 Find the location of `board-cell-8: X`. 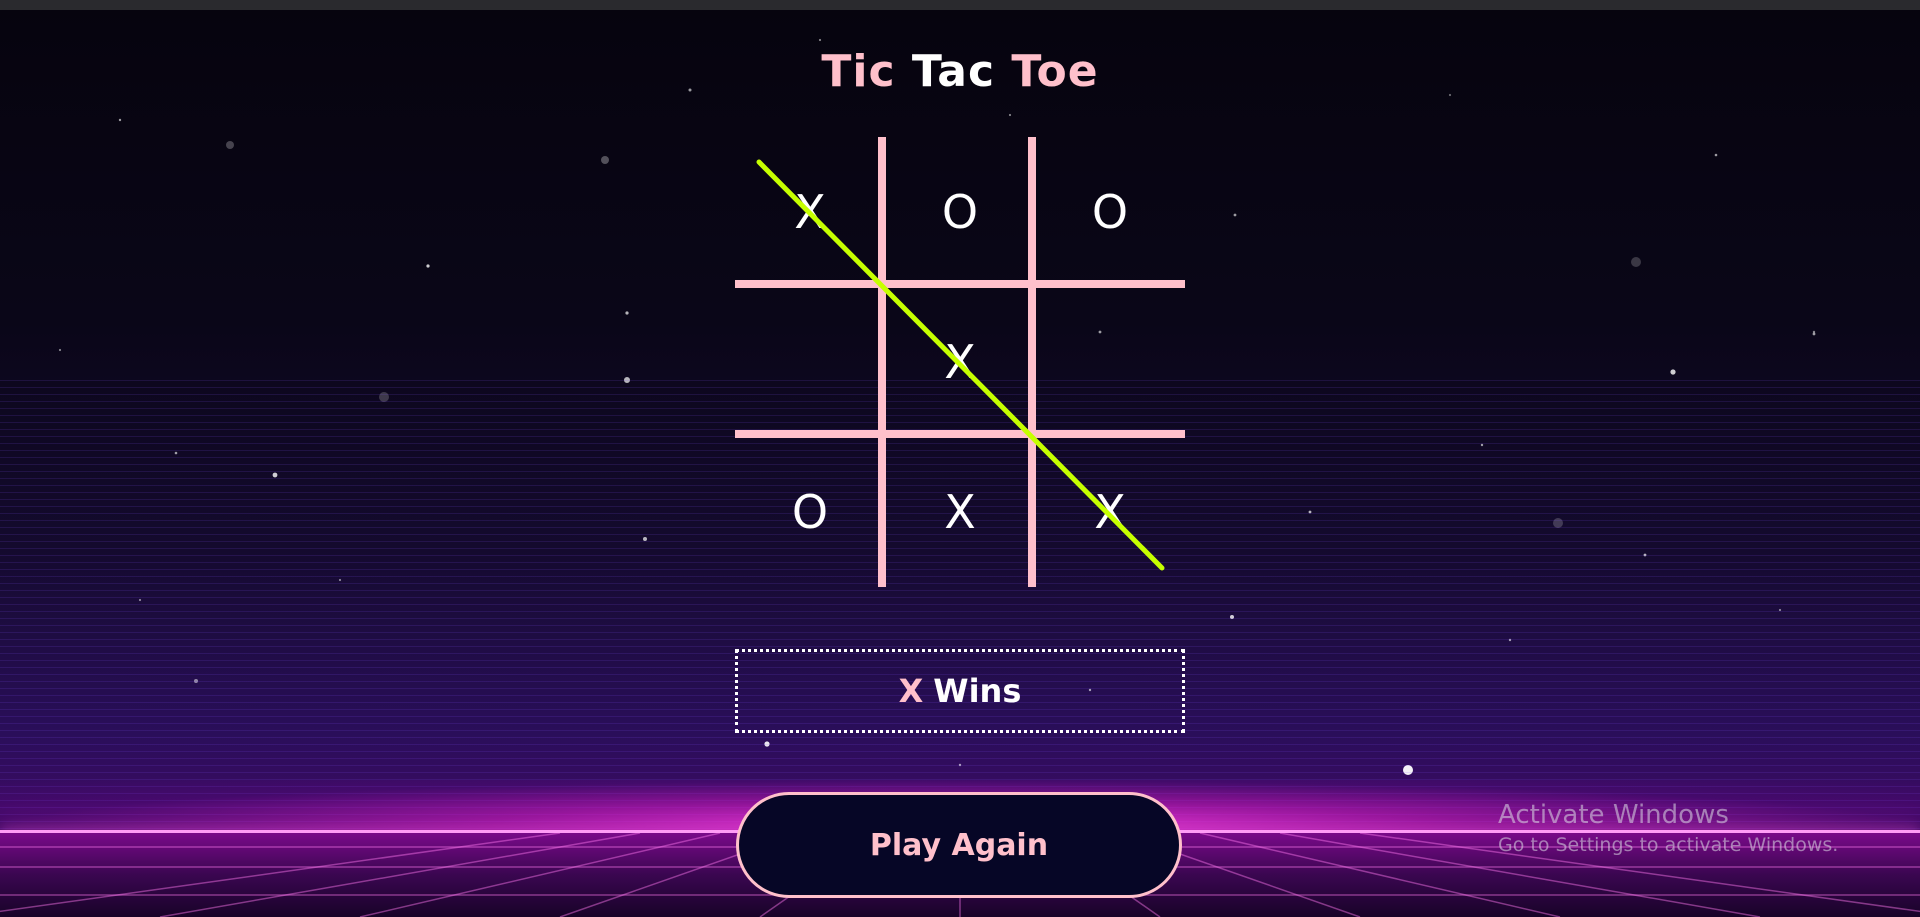

board-cell-8: X is located at coordinates (960, 512).